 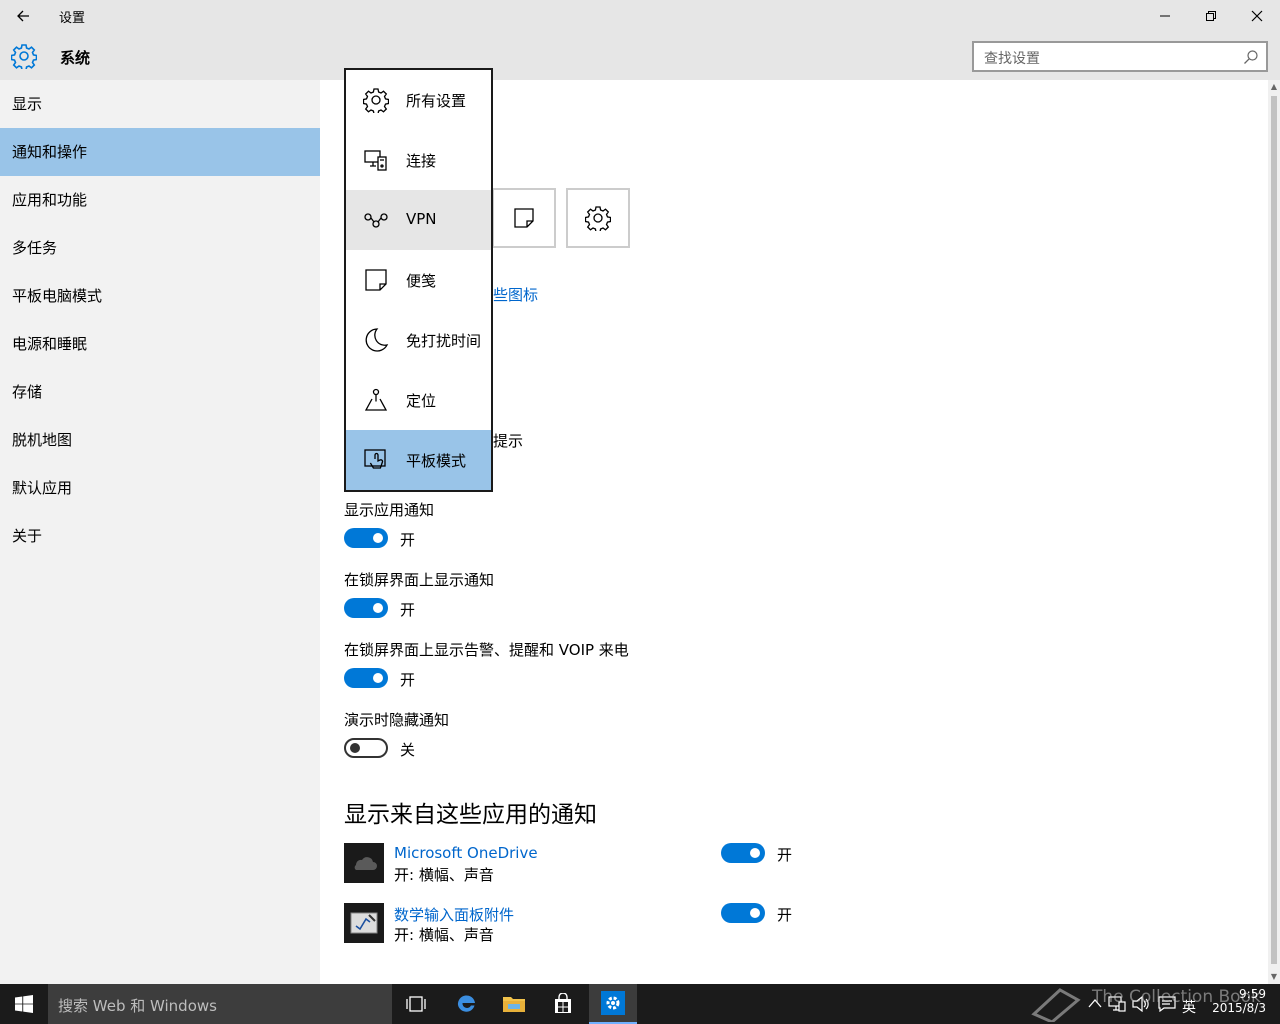 I want to click on dropdown-item-note: 便笺, so click(x=418, y=280).